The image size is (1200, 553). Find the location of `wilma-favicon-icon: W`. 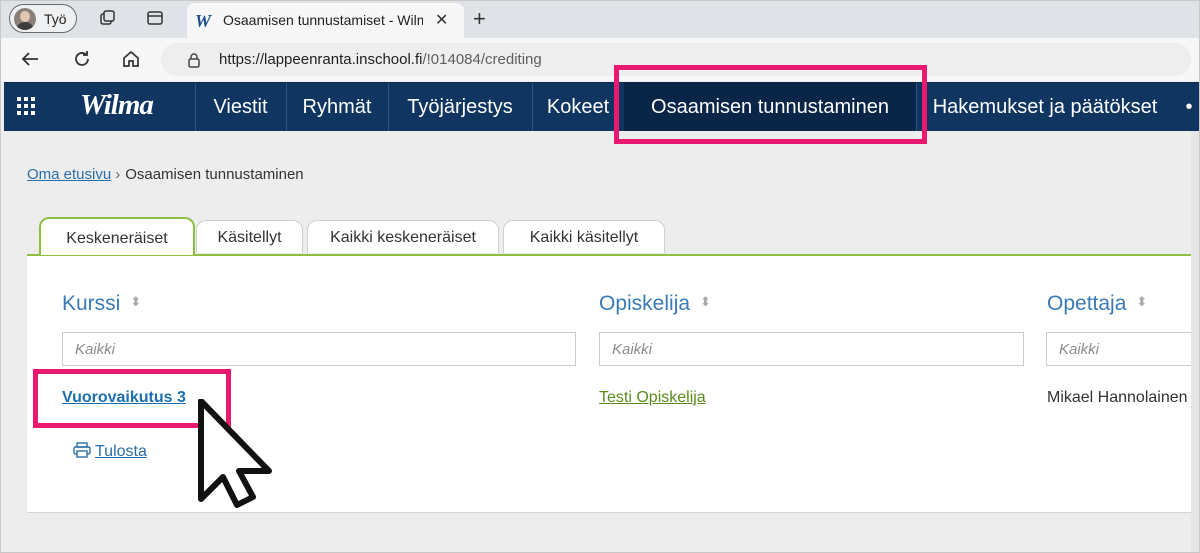

wilma-favicon-icon: W is located at coordinates (203, 21).